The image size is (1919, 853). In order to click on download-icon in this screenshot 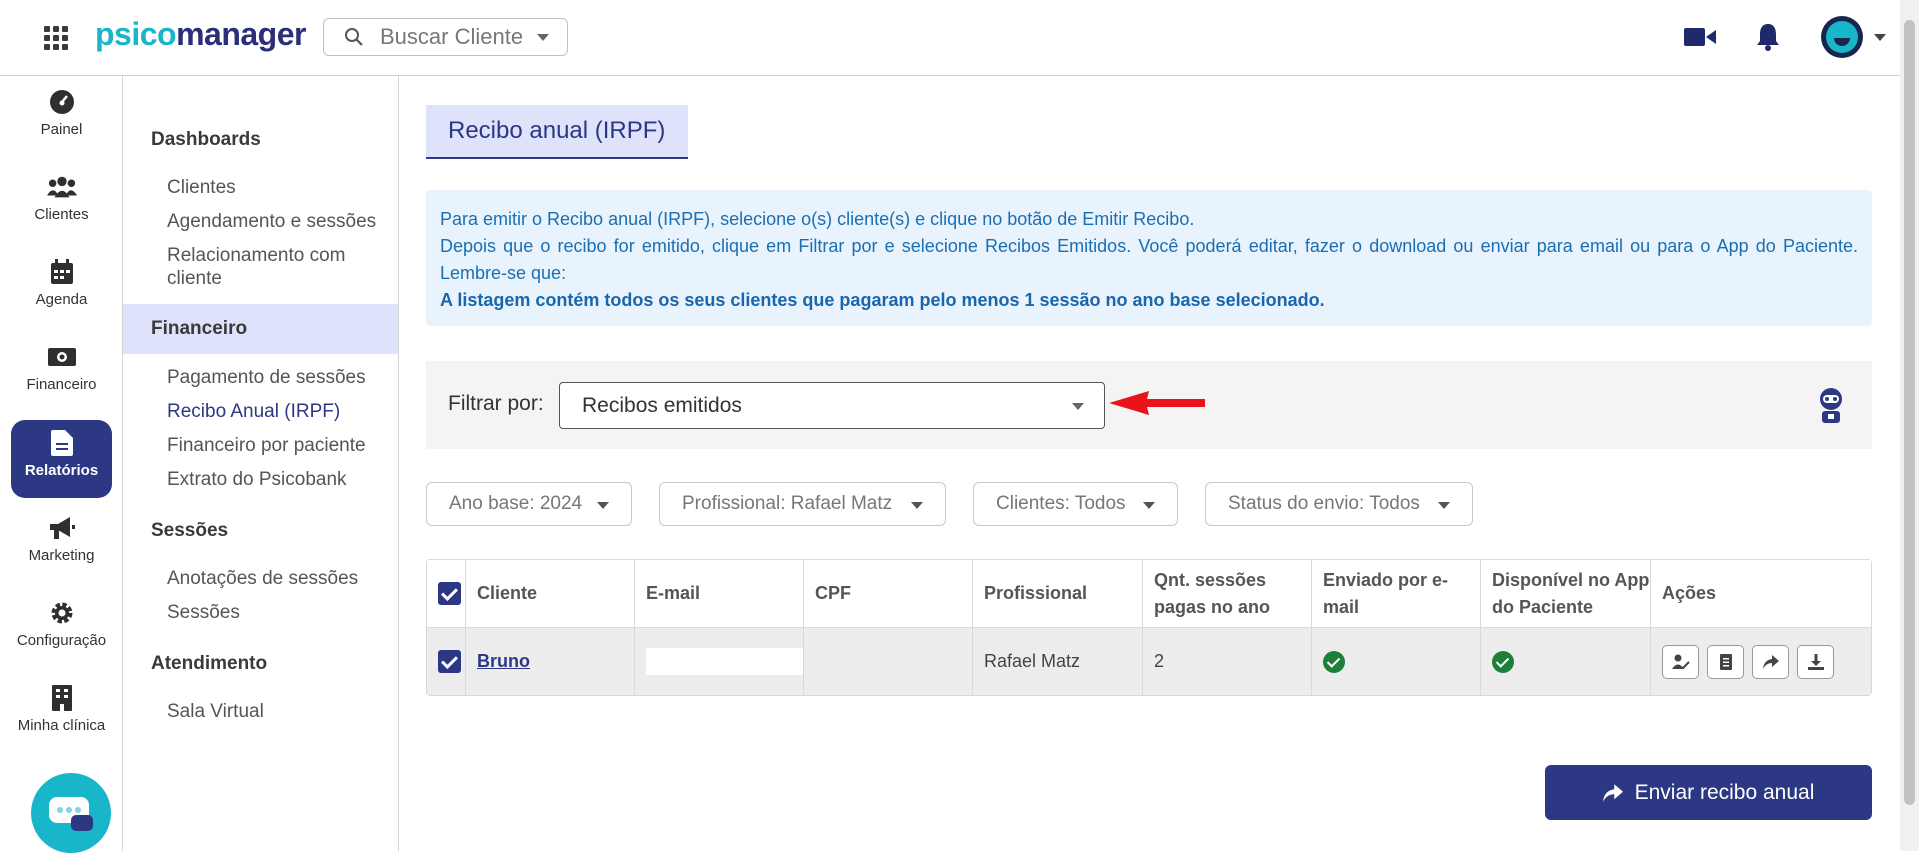, I will do `click(1815, 661)`.